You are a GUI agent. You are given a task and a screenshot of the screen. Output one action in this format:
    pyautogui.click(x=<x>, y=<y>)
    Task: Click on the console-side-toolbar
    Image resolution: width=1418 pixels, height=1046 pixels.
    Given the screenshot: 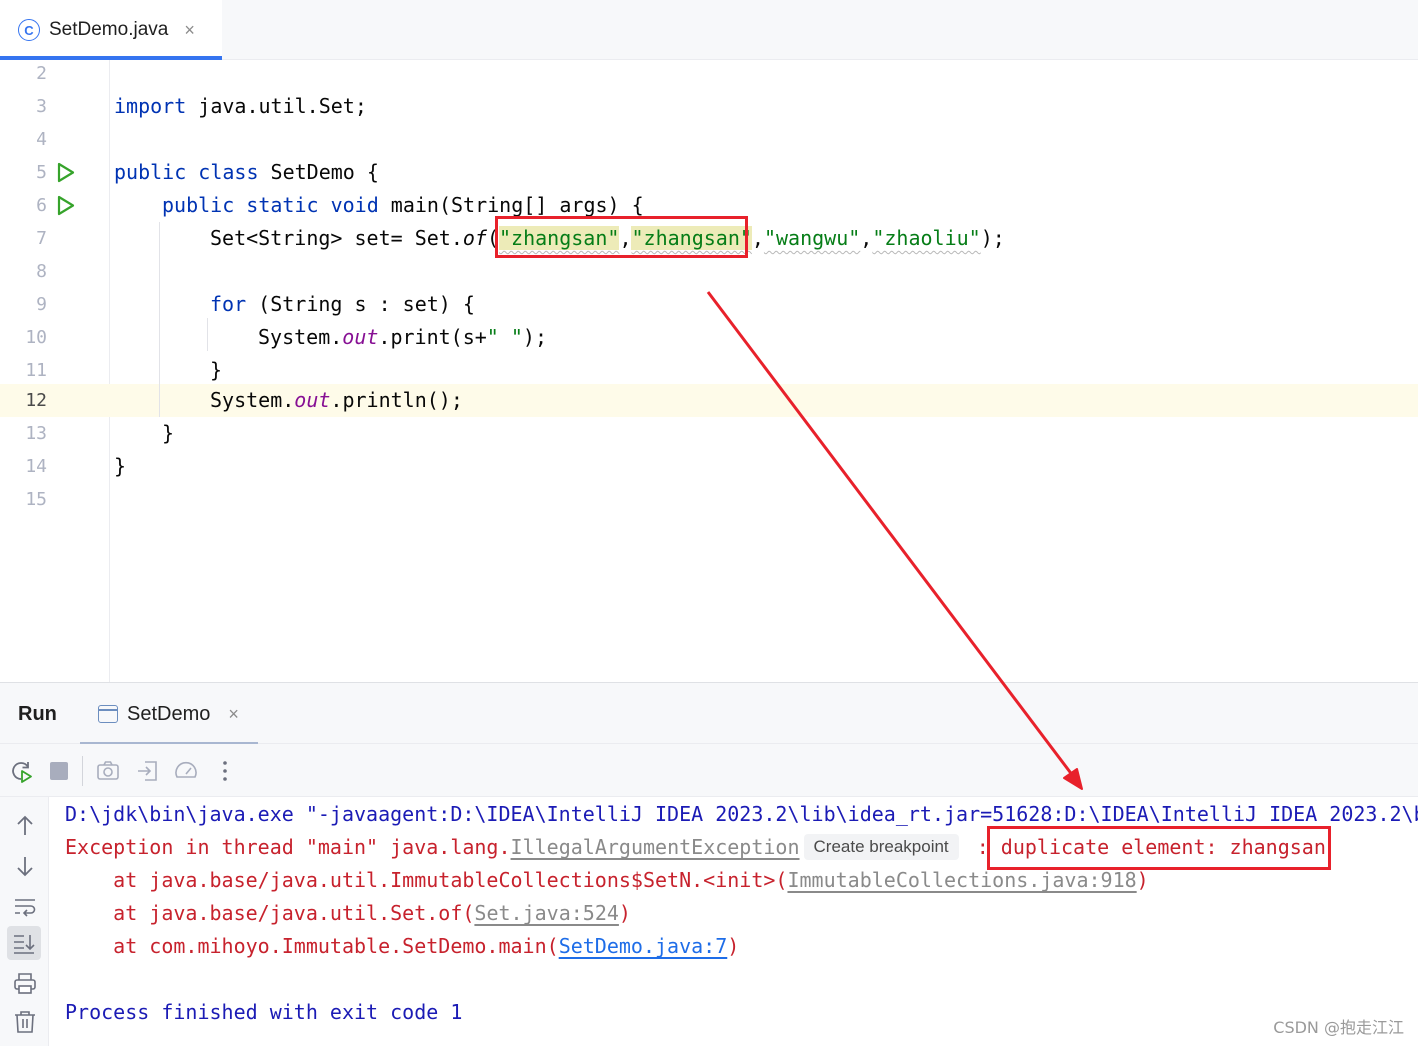 What is the action you would take?
    pyautogui.click(x=24, y=921)
    